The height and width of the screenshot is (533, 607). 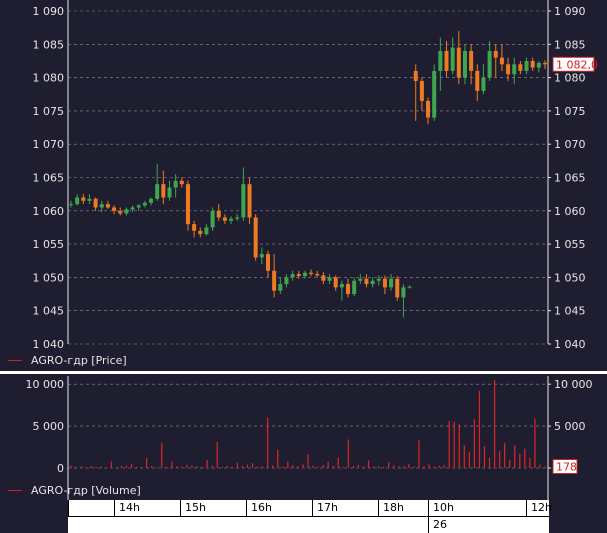 What do you see at coordinates (74, 490) in the screenshot?
I see `volume-legend: AGRO-гдр [Volume]` at bounding box center [74, 490].